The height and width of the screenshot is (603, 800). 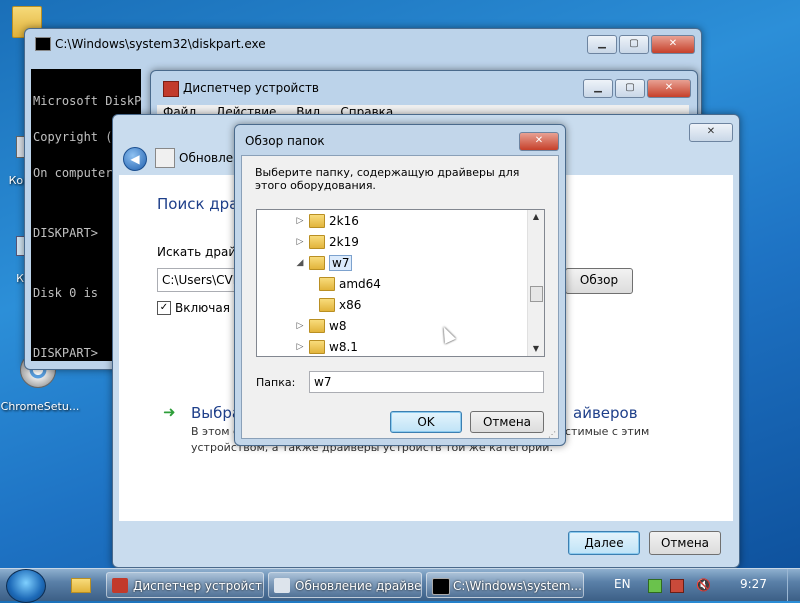 I want to click on browse-dialog-title: Обзор папок, so click(x=285, y=141).